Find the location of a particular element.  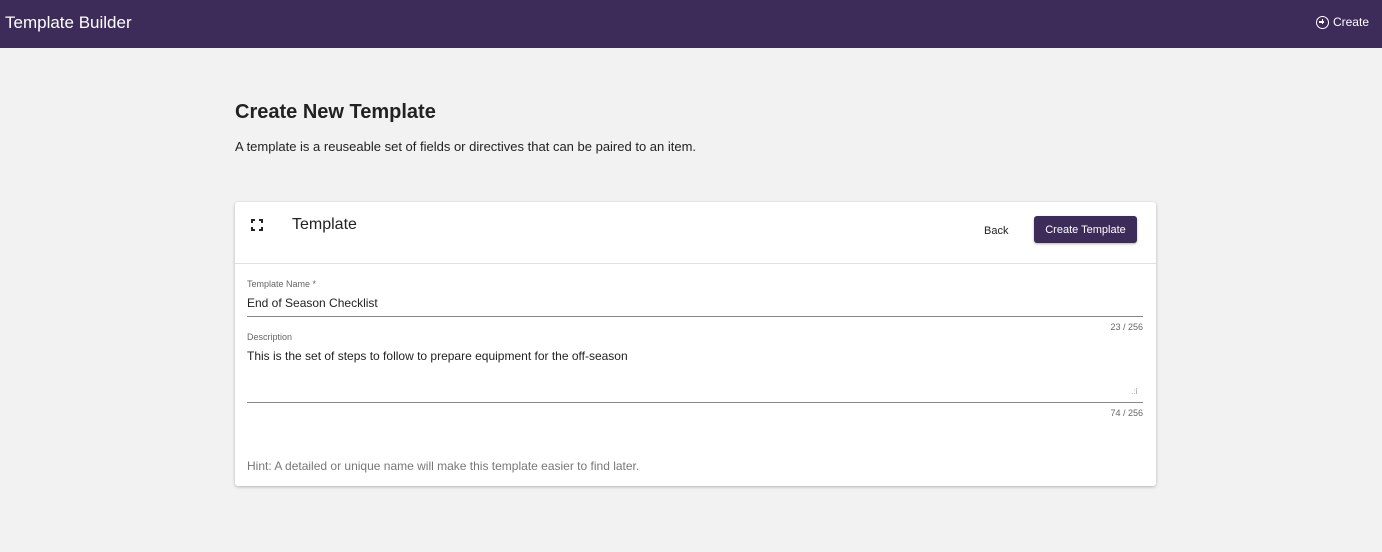

template-name-input: End of Season Checklist is located at coordinates (312, 303).